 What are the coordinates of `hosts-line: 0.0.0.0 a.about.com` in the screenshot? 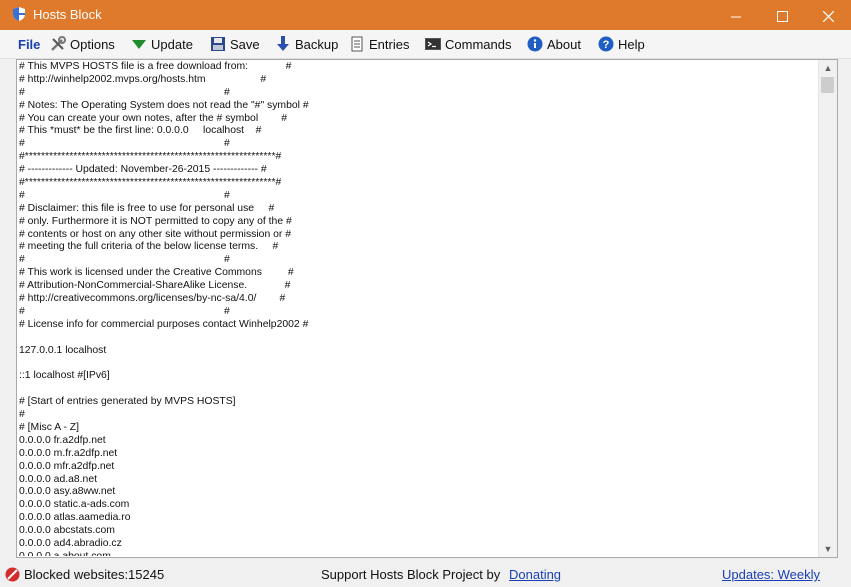 It's located at (418, 553).